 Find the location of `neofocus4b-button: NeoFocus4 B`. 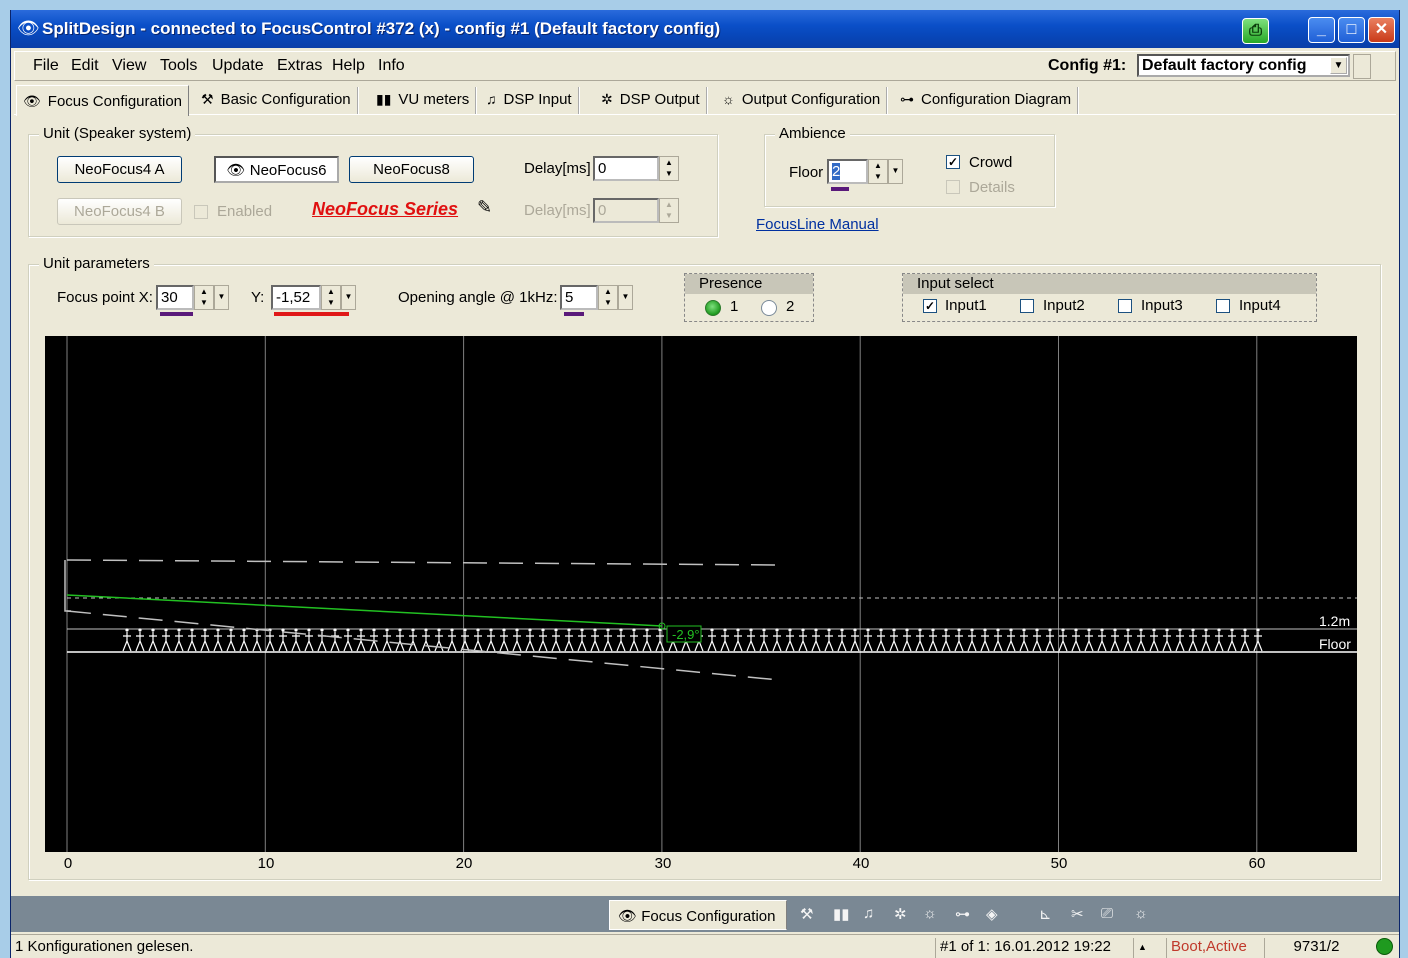

neofocus4b-button: NeoFocus4 B is located at coordinates (119, 211).